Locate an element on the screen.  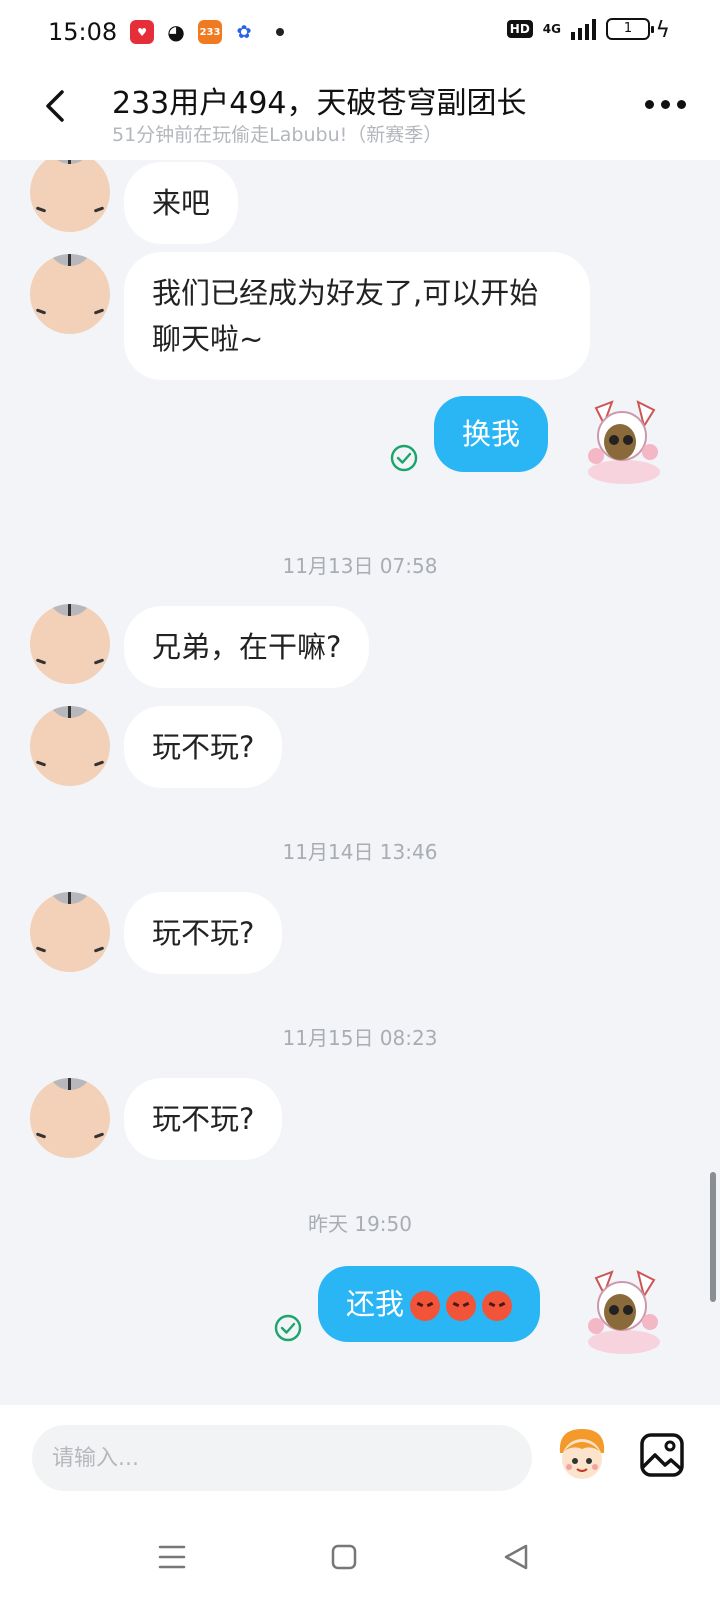
233-icon: 233 is located at coordinates (210, 32).